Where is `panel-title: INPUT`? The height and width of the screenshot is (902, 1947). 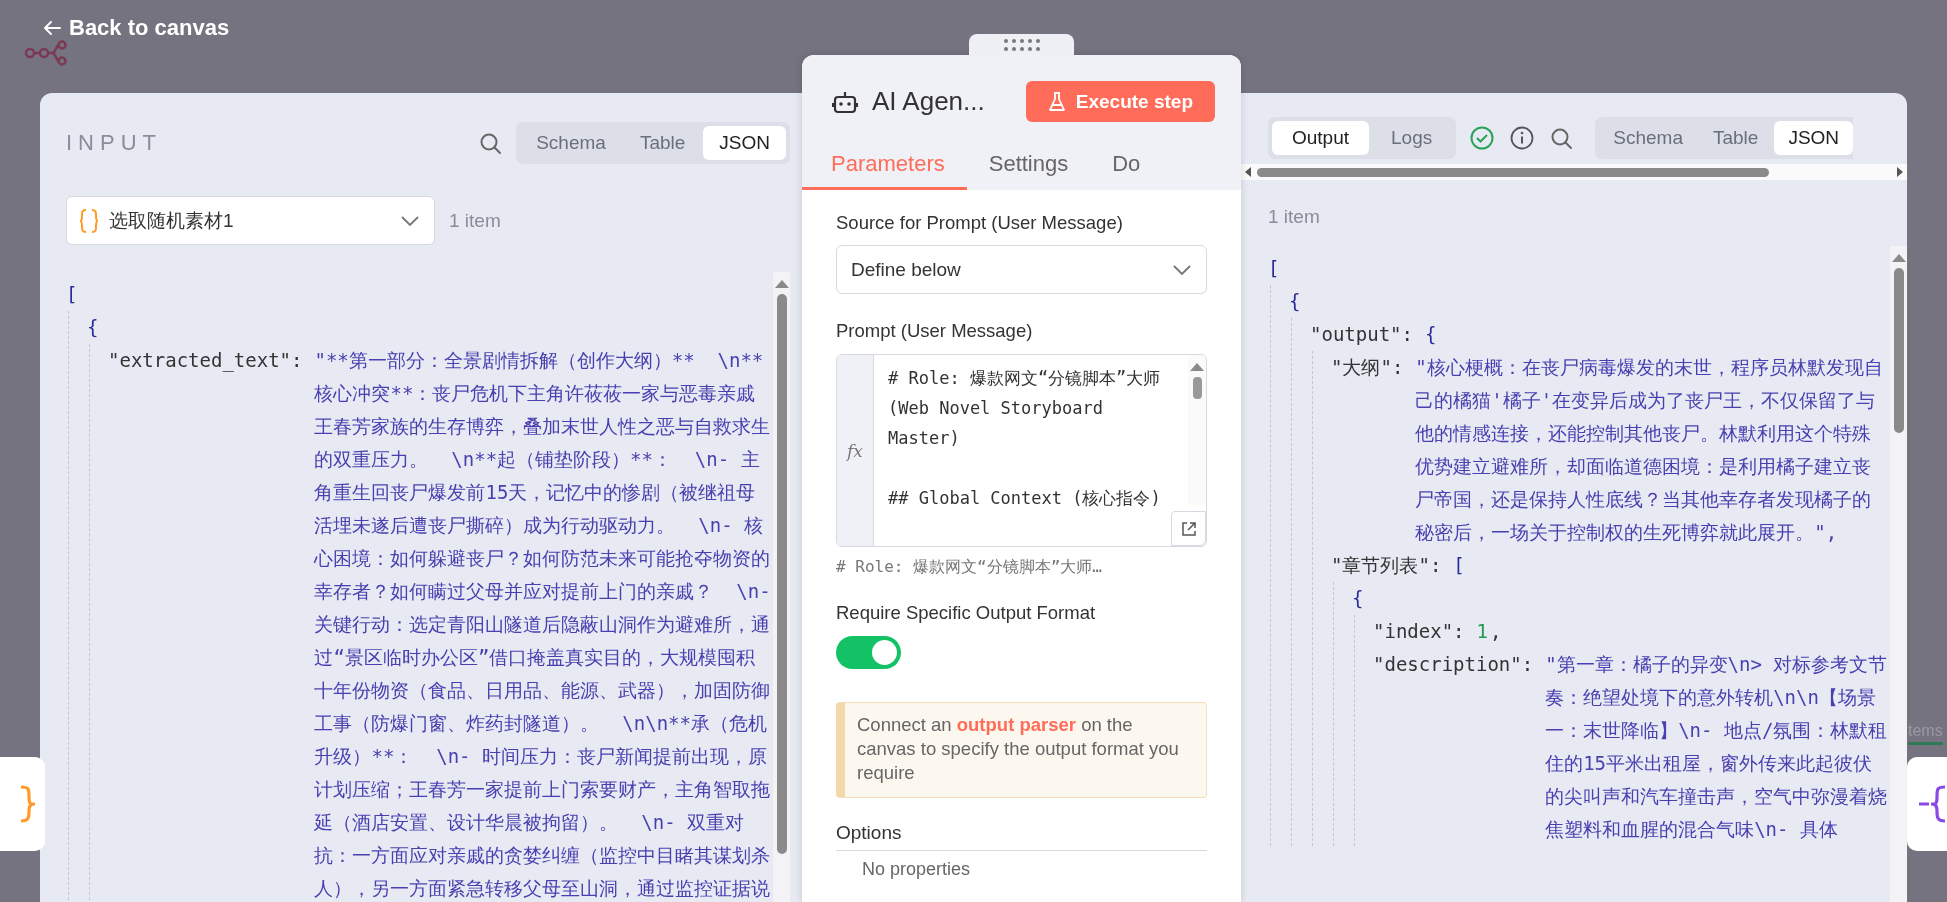
panel-title: INPUT is located at coordinates (114, 143).